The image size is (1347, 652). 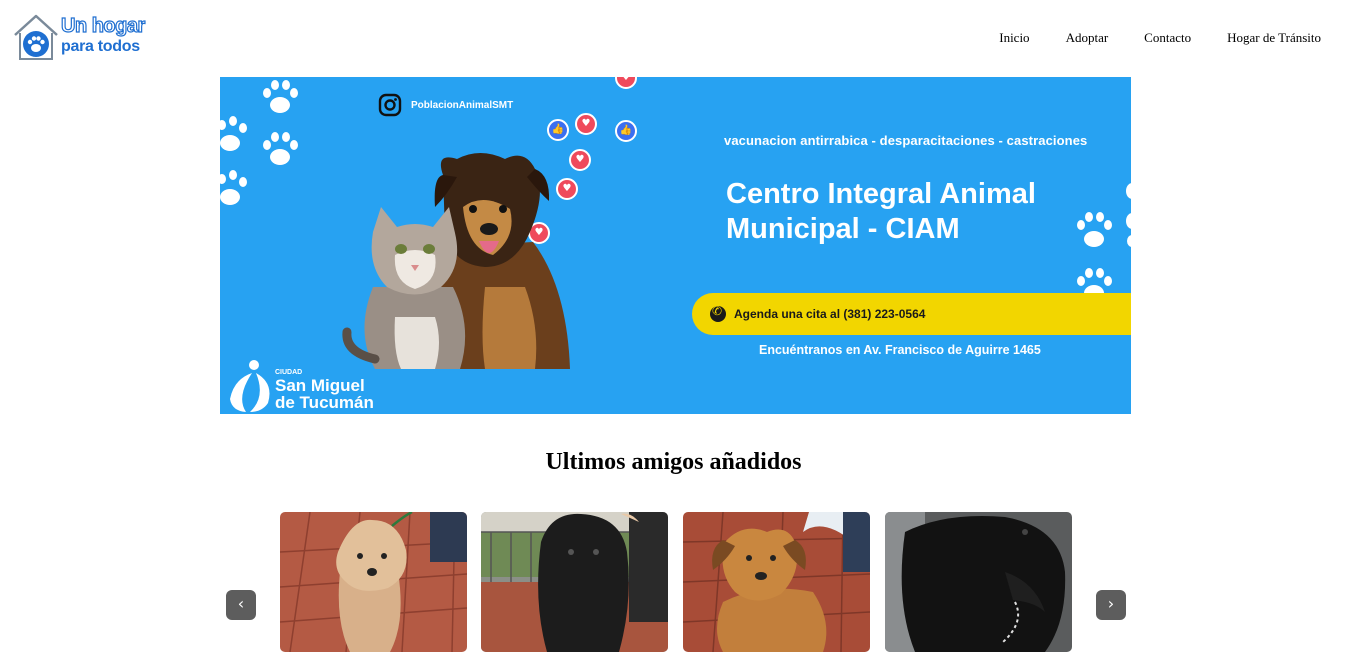 What do you see at coordinates (843, 229) in the screenshot?
I see `ciam-title-line2: Municipal - CIAM` at bounding box center [843, 229].